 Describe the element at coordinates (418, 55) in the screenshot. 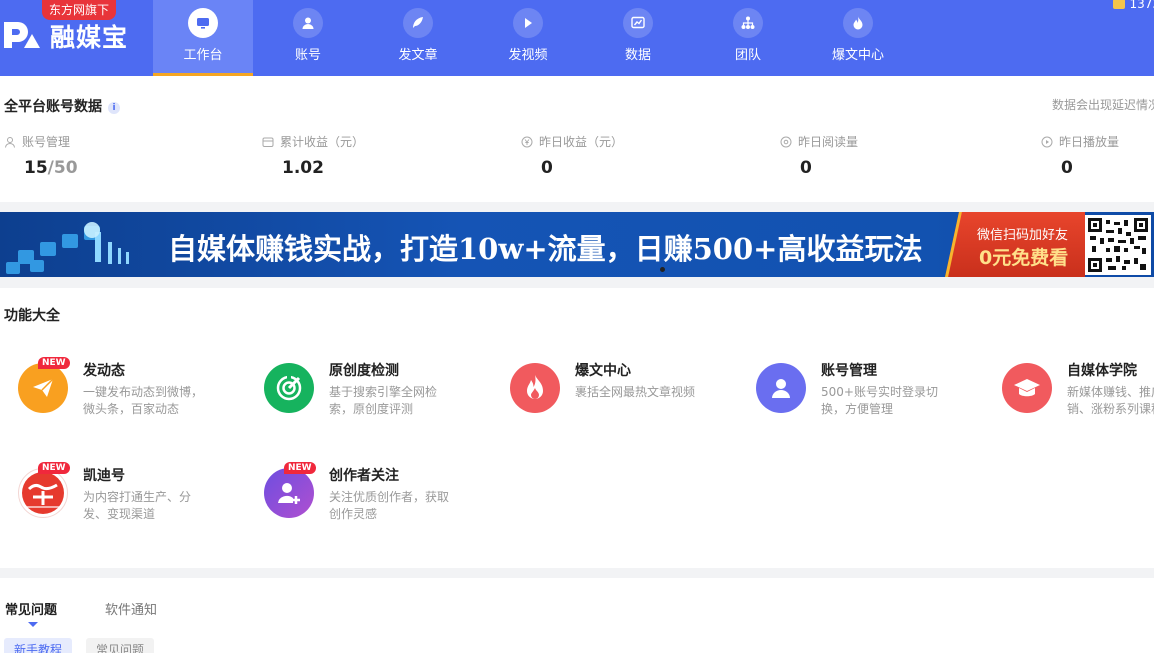

I see `nav-label: 发文章` at that location.